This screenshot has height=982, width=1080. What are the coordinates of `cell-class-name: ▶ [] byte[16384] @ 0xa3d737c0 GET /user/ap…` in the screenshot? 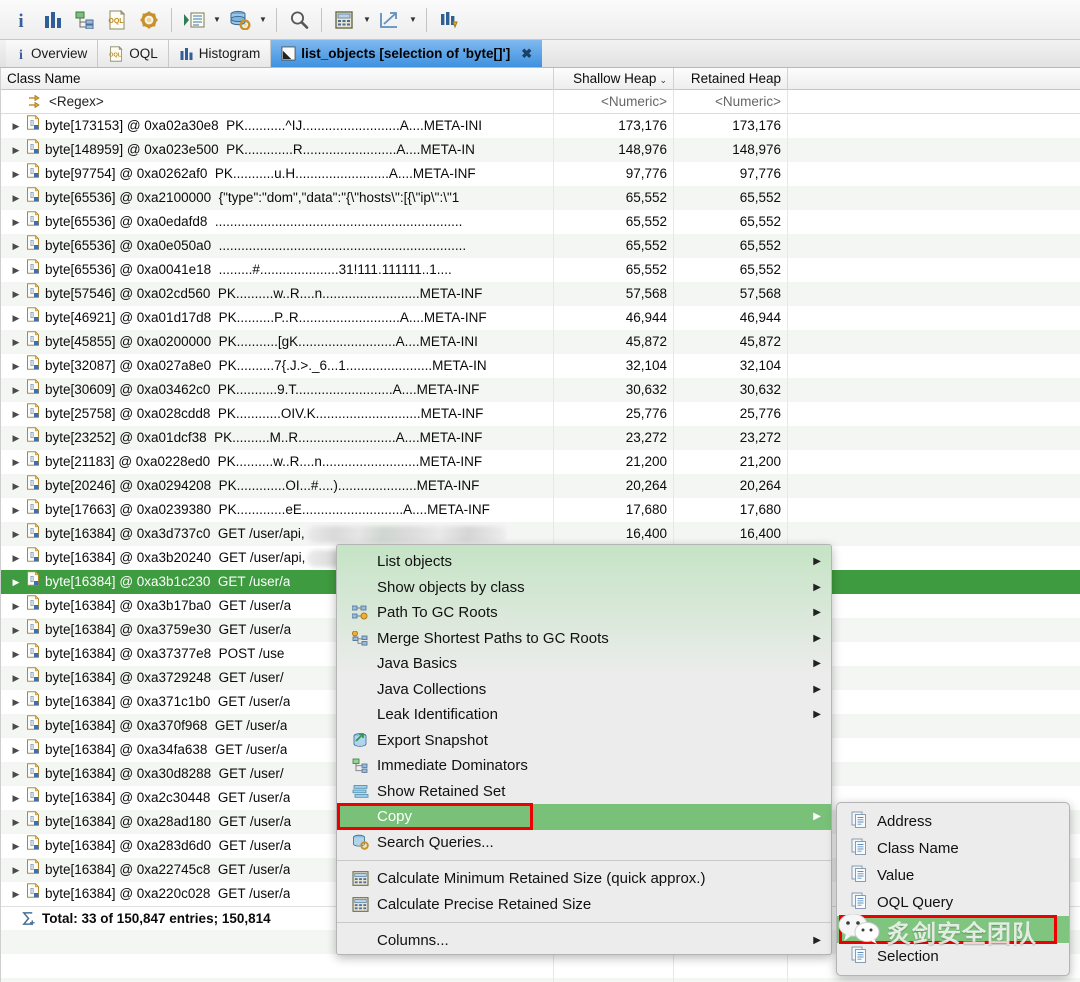 It's located at (277, 534).